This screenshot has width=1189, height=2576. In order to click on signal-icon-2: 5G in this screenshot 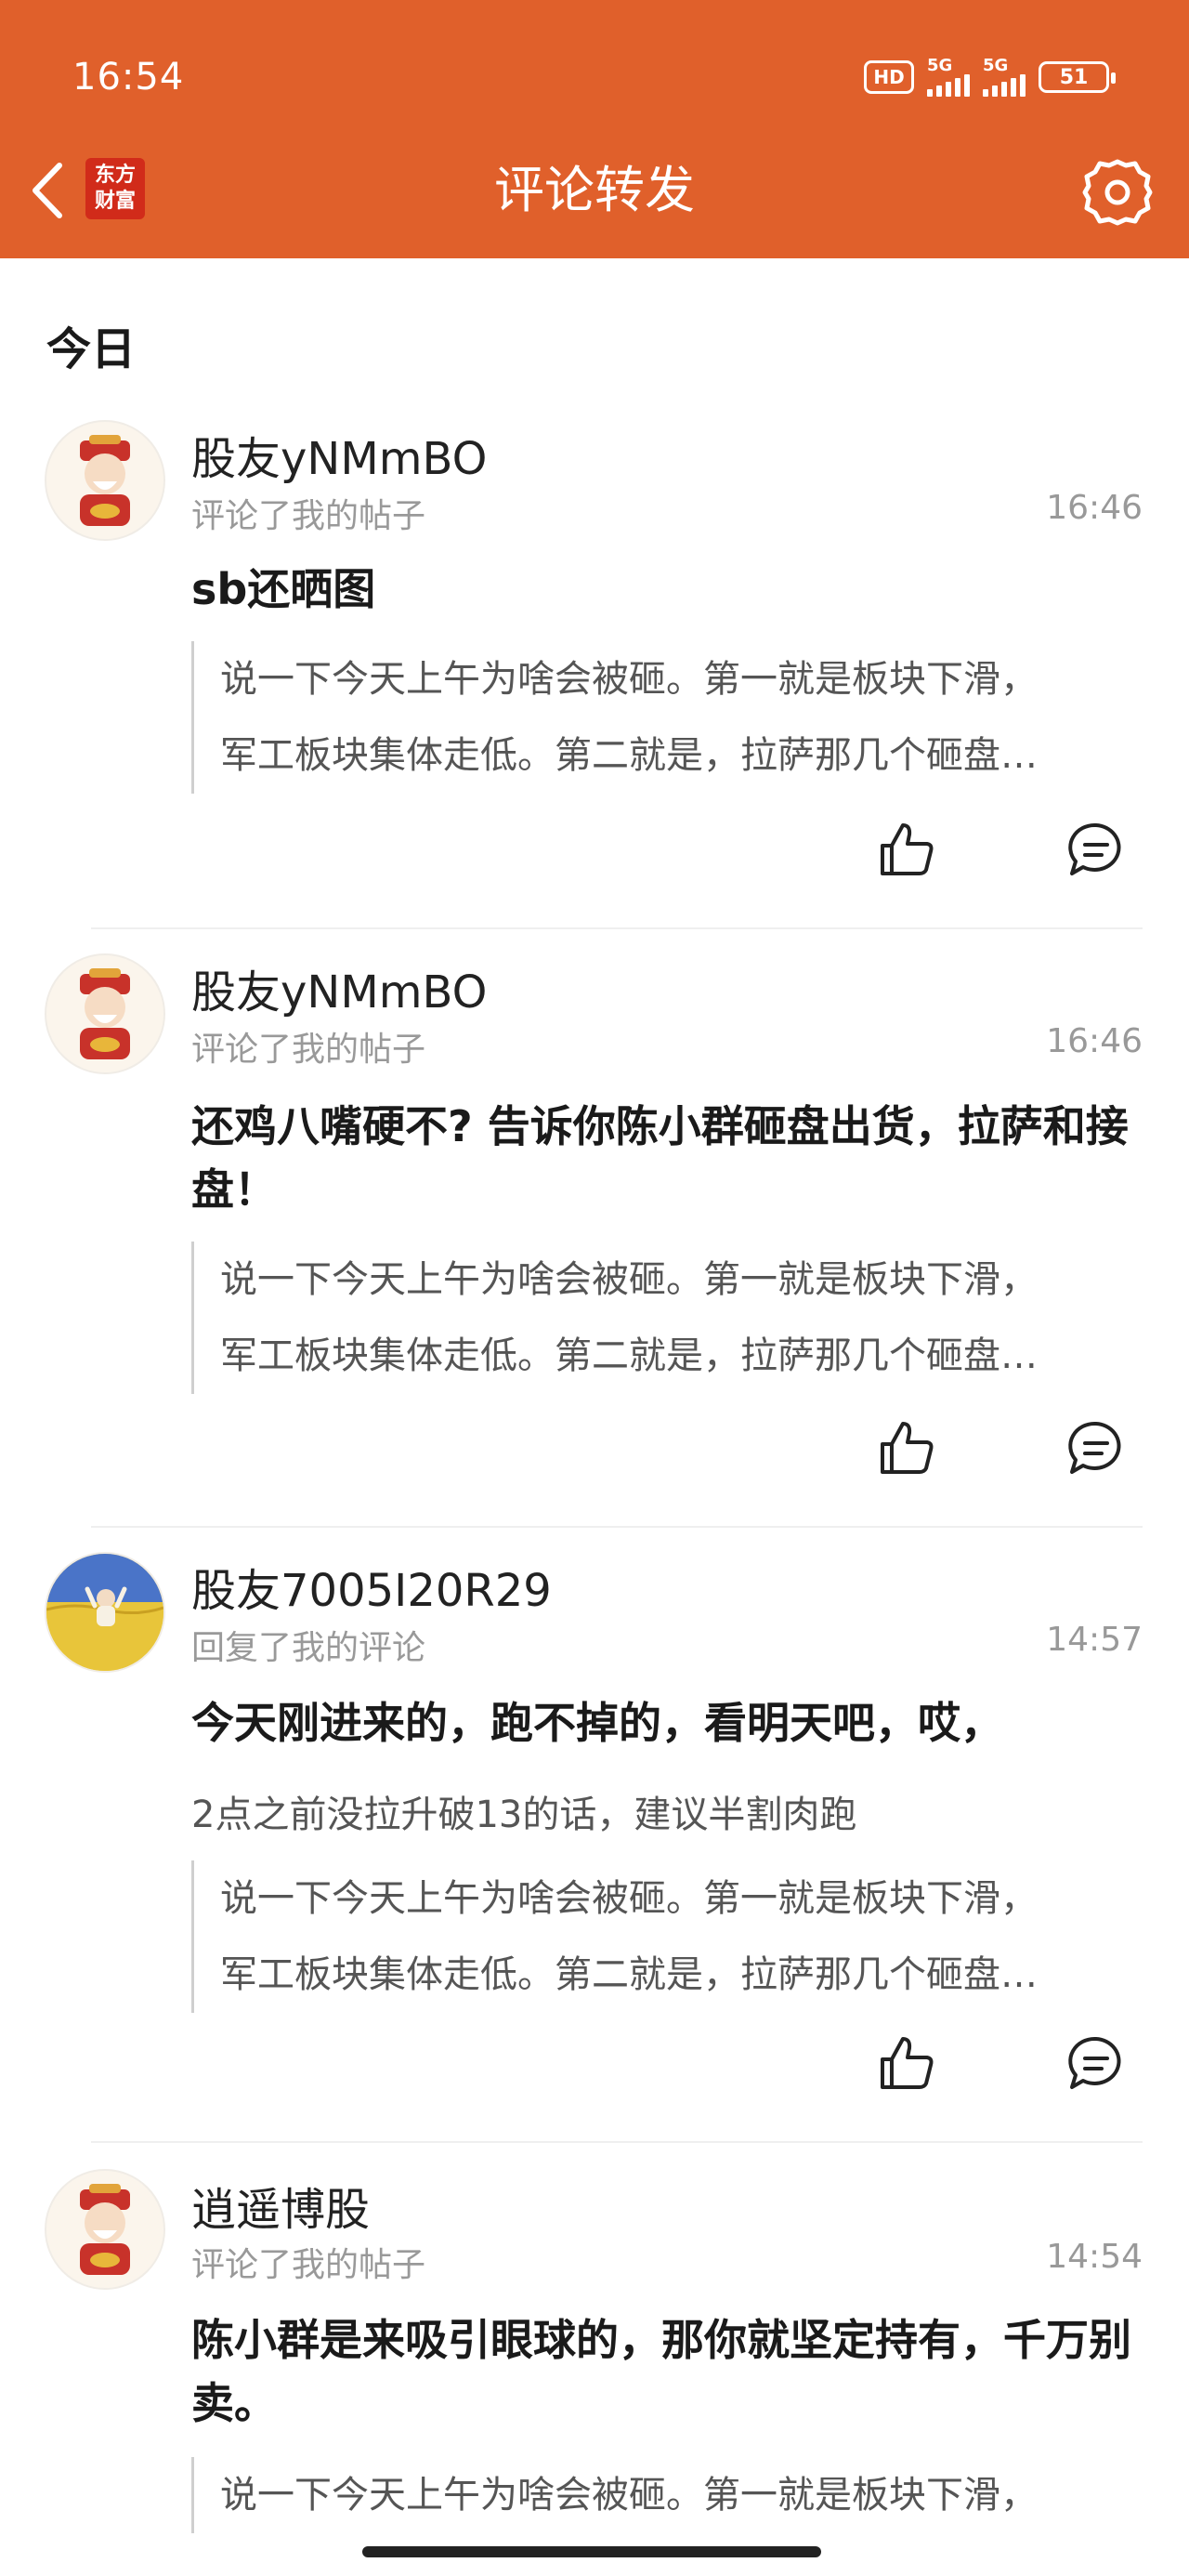, I will do `click(1005, 77)`.